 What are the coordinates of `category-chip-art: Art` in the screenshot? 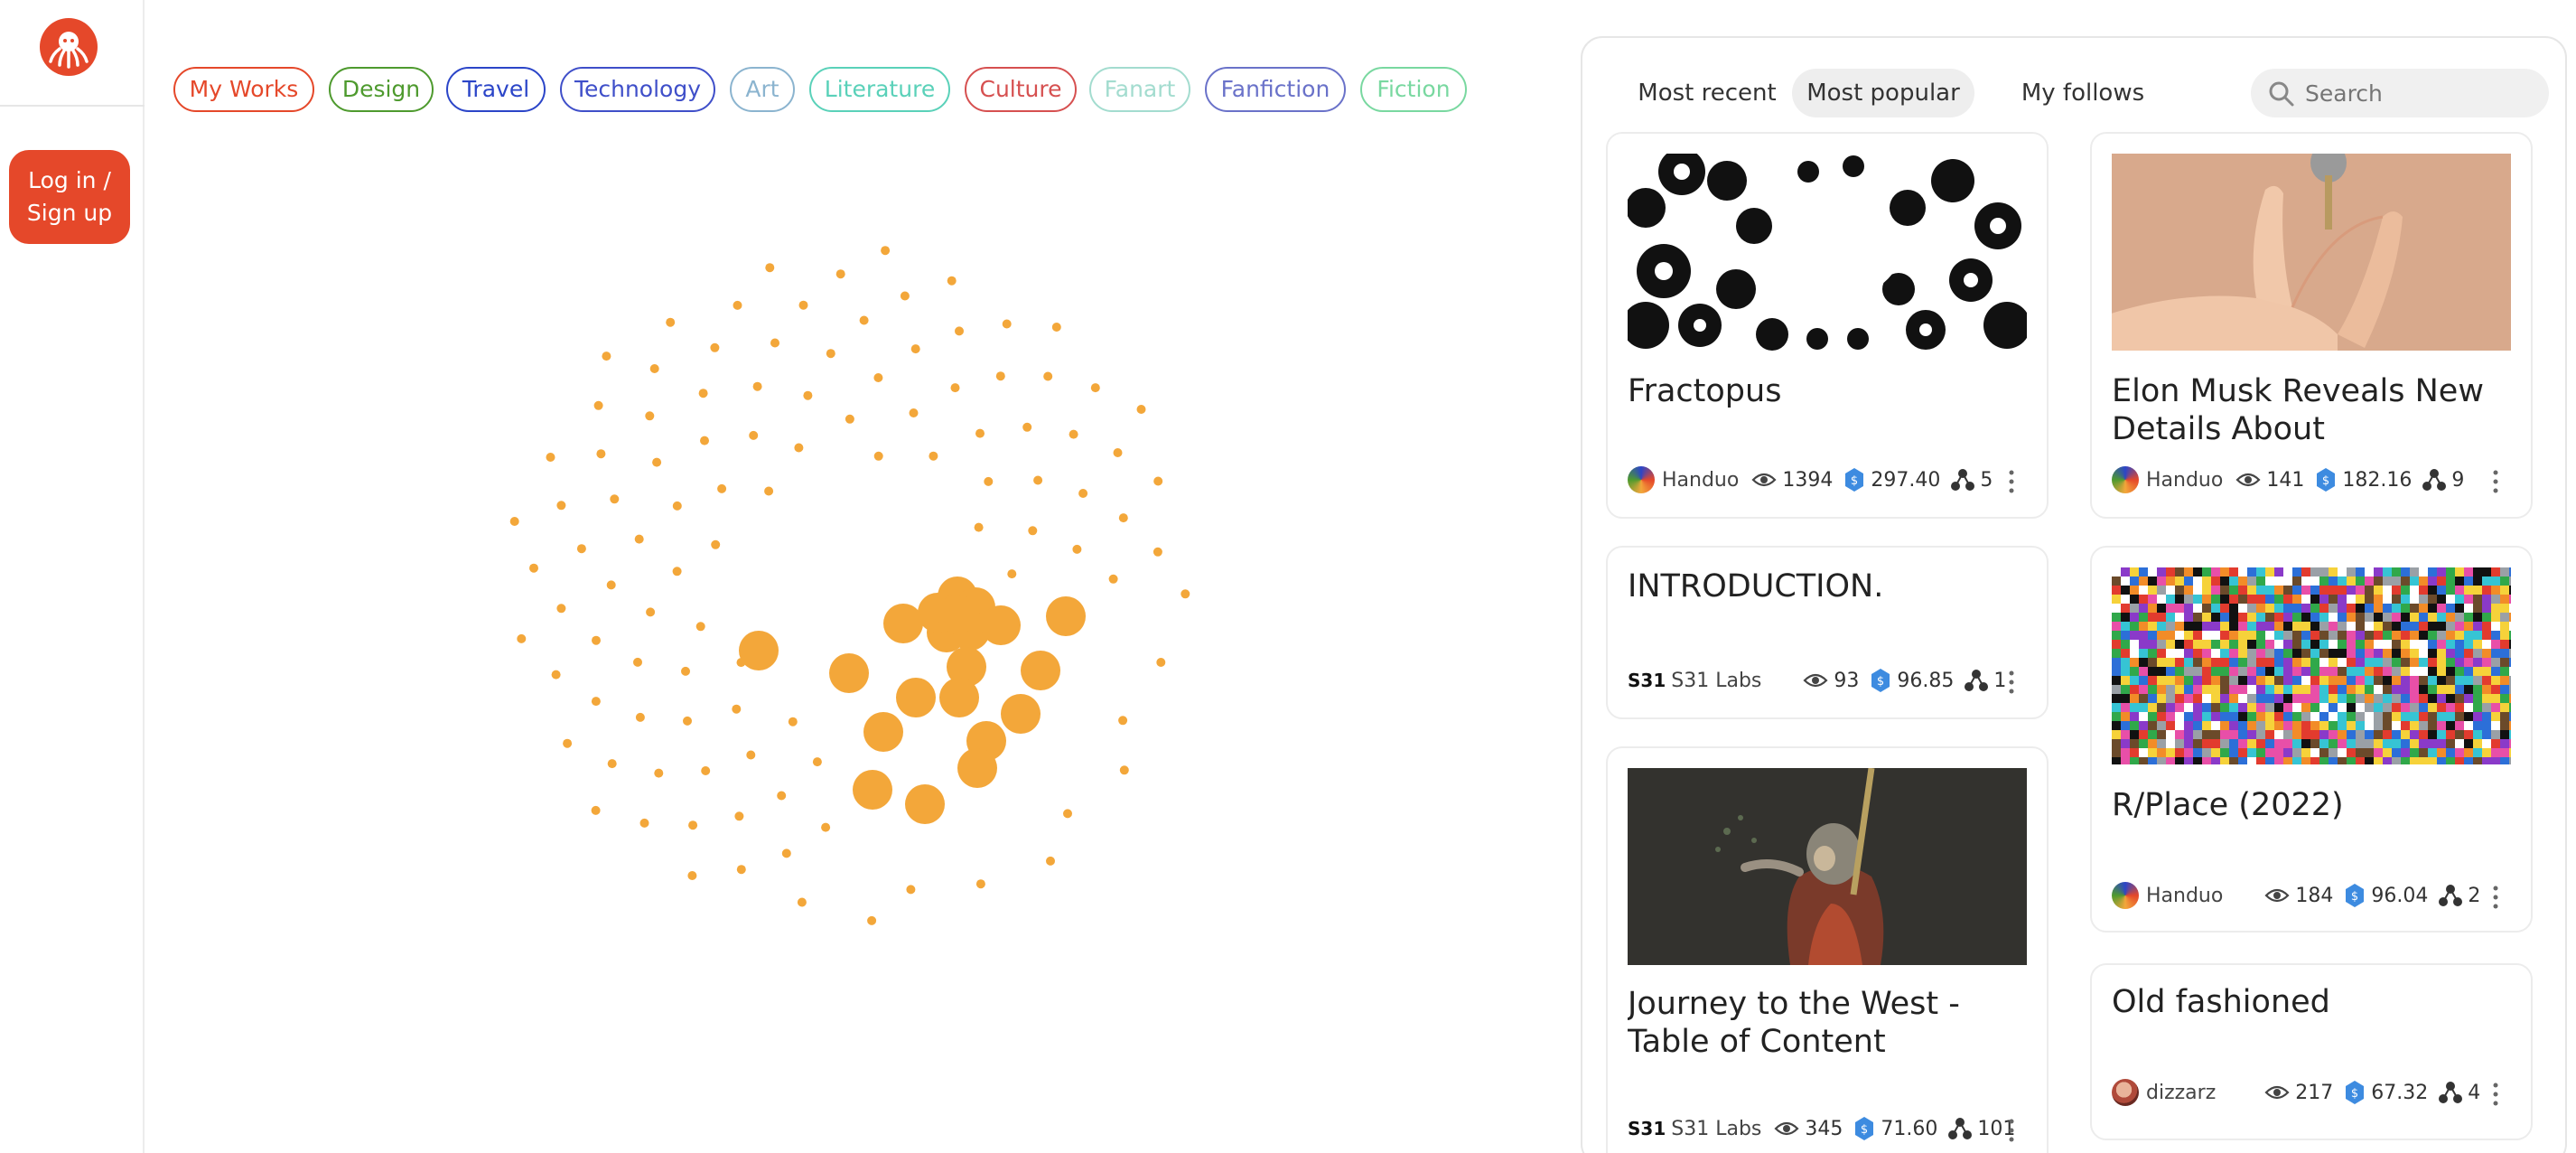 It's located at (763, 89).